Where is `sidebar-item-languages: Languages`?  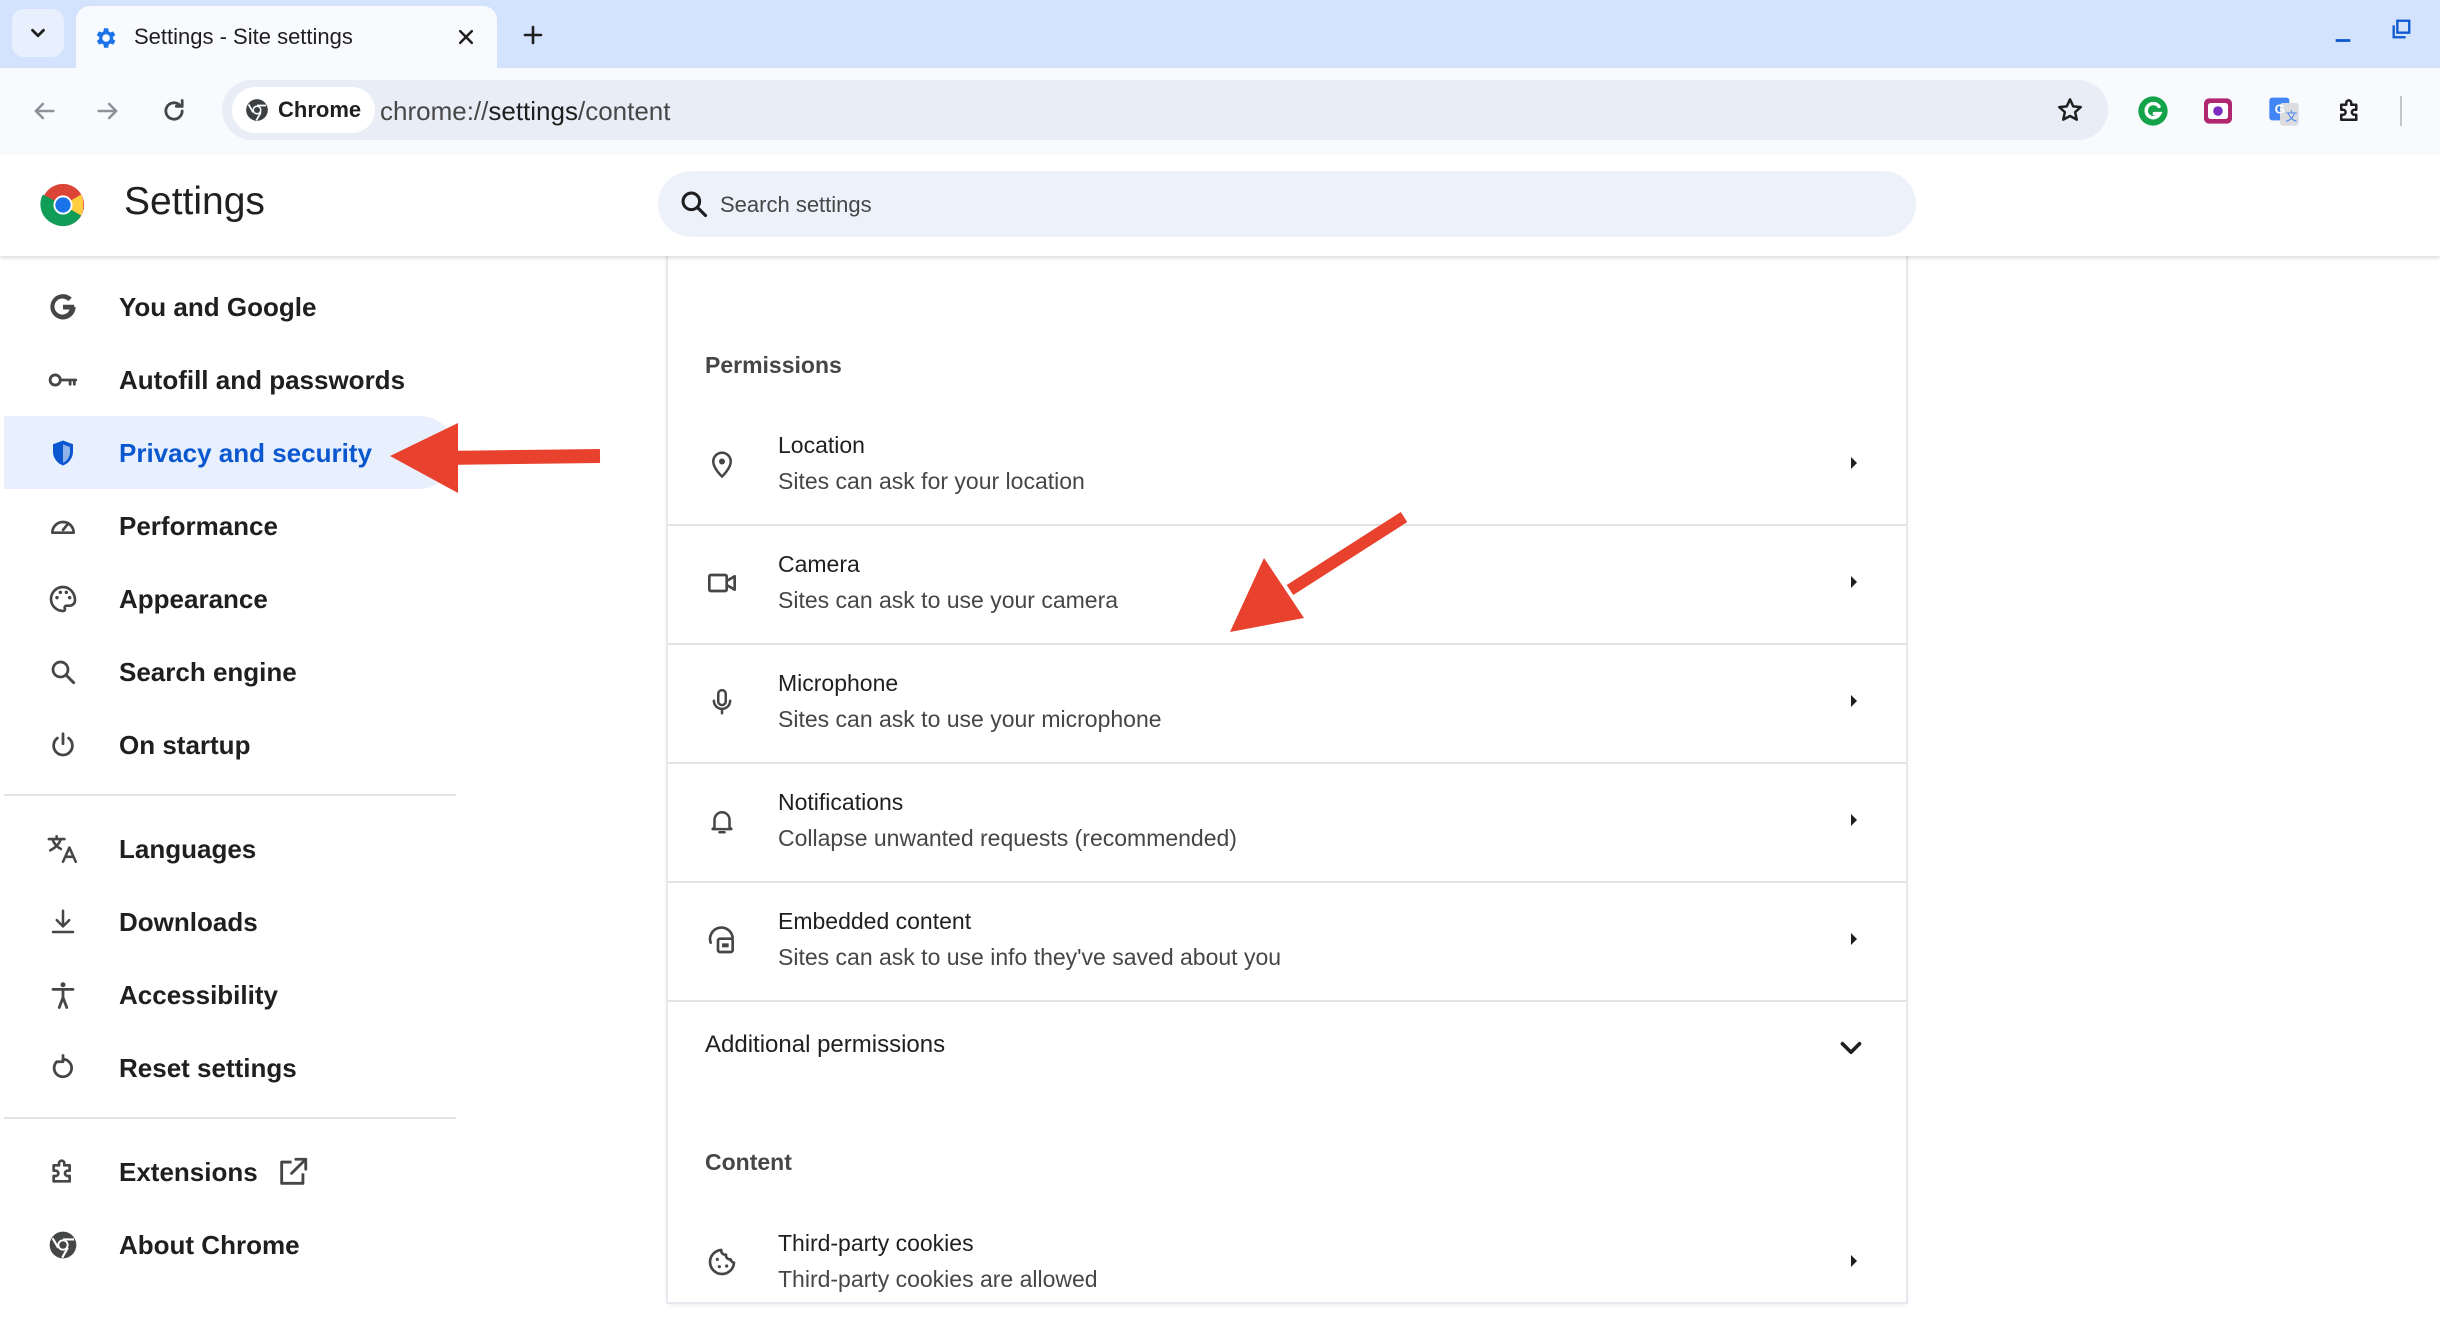
sidebar-item-languages: Languages is located at coordinates (230, 848).